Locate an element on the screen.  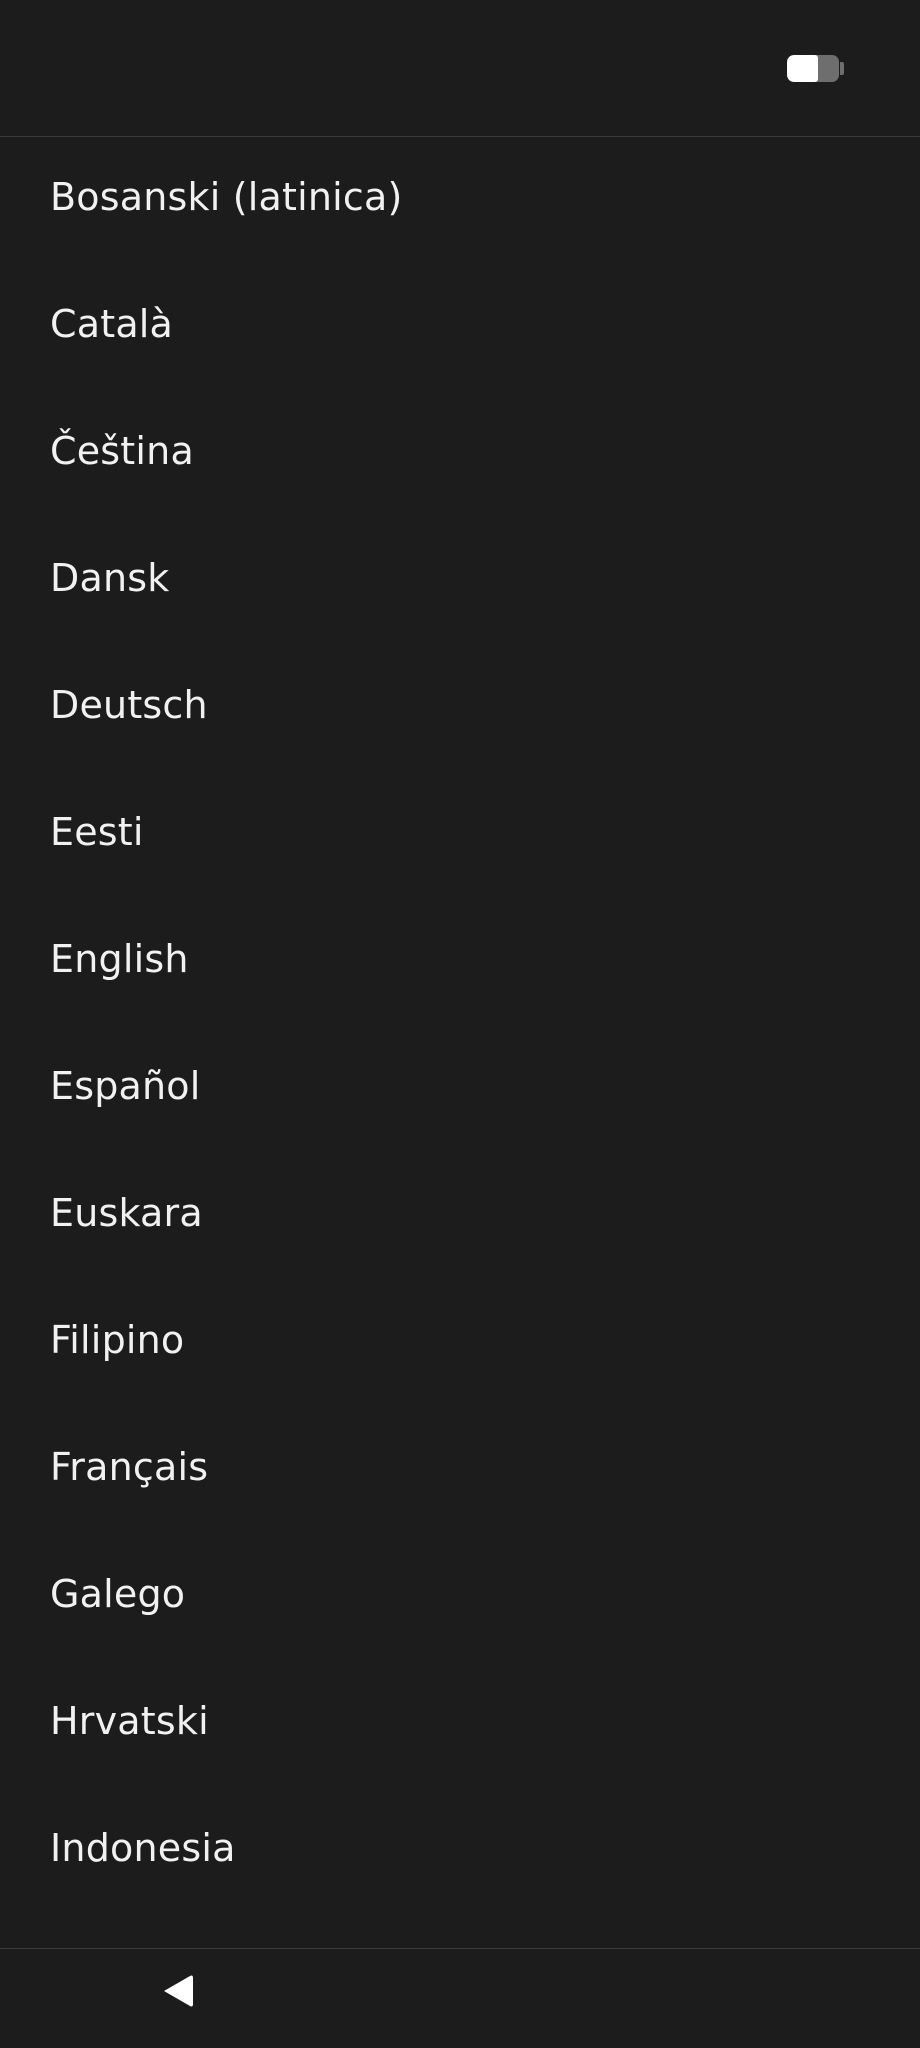
language-label: Hrvatski is located at coordinates (129, 1720).